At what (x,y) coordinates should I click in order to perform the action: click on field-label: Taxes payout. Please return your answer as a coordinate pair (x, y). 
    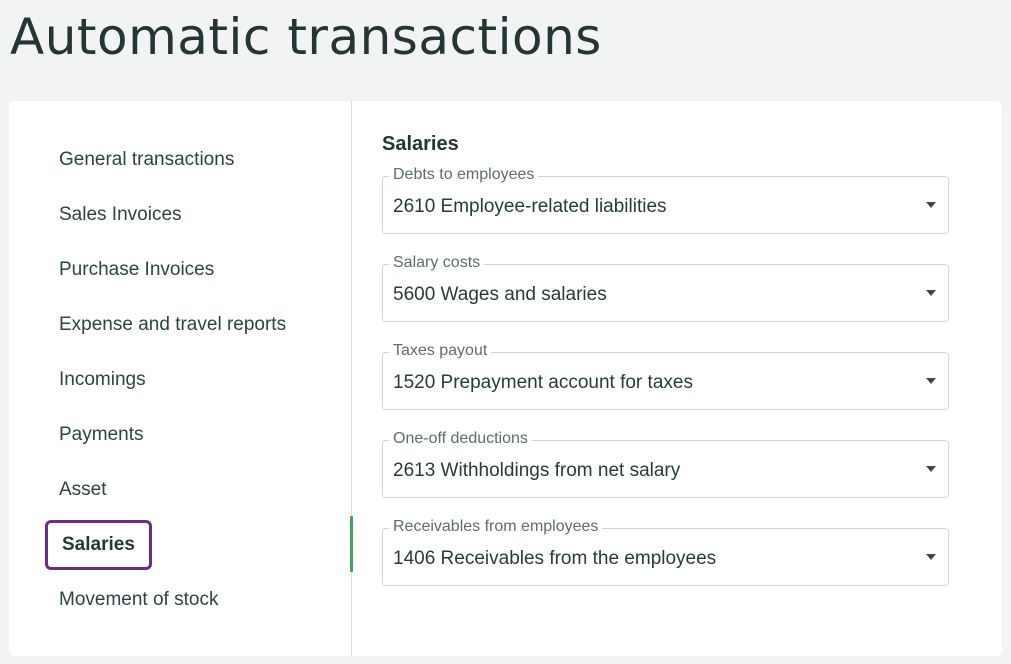
    Looking at the image, I should click on (440, 351).